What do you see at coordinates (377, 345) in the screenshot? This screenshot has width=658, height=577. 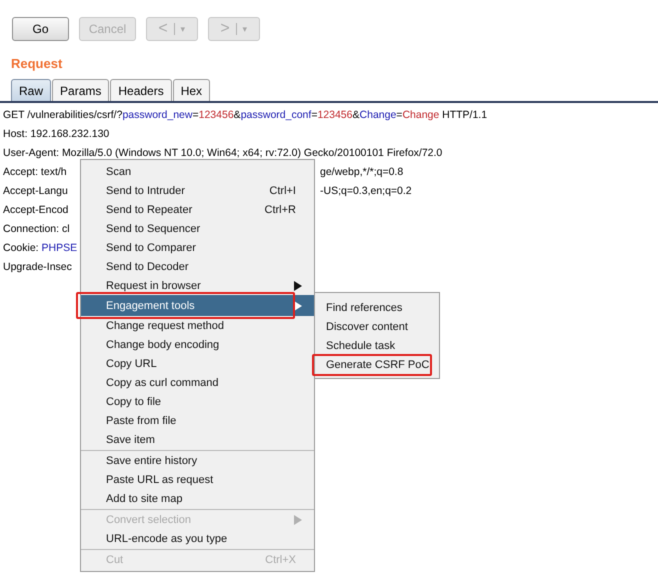 I see `menu-item: Schedule task` at bounding box center [377, 345].